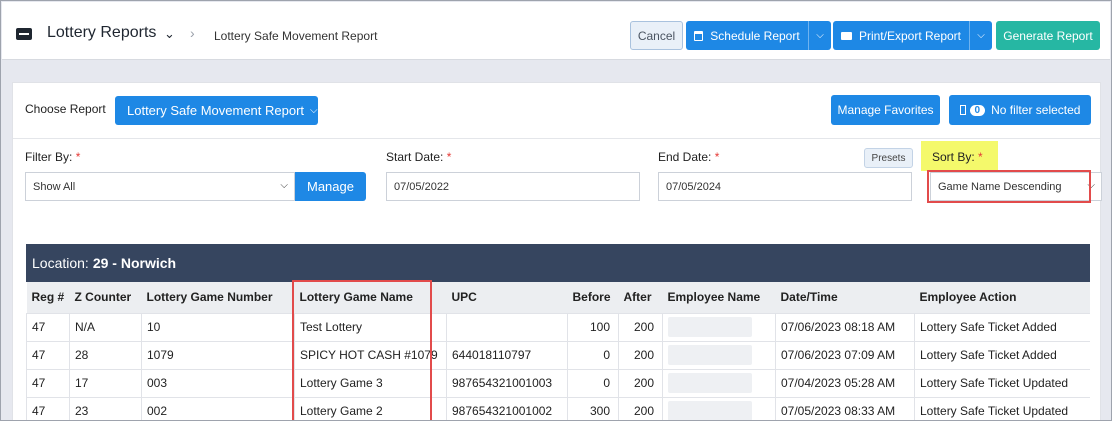 Image resolution: width=1112 pixels, height=421 pixels. Describe the element at coordinates (218, 297) in the screenshot. I see `column-header: Lottery Game Number` at that location.